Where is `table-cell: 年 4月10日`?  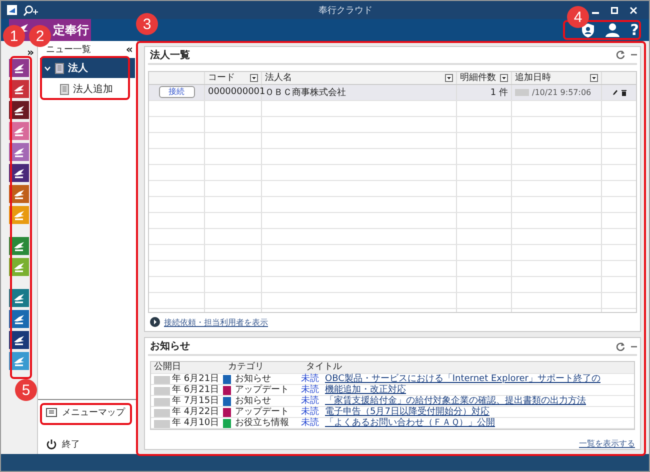 table-cell: 年 4月10日 is located at coordinates (196, 423).